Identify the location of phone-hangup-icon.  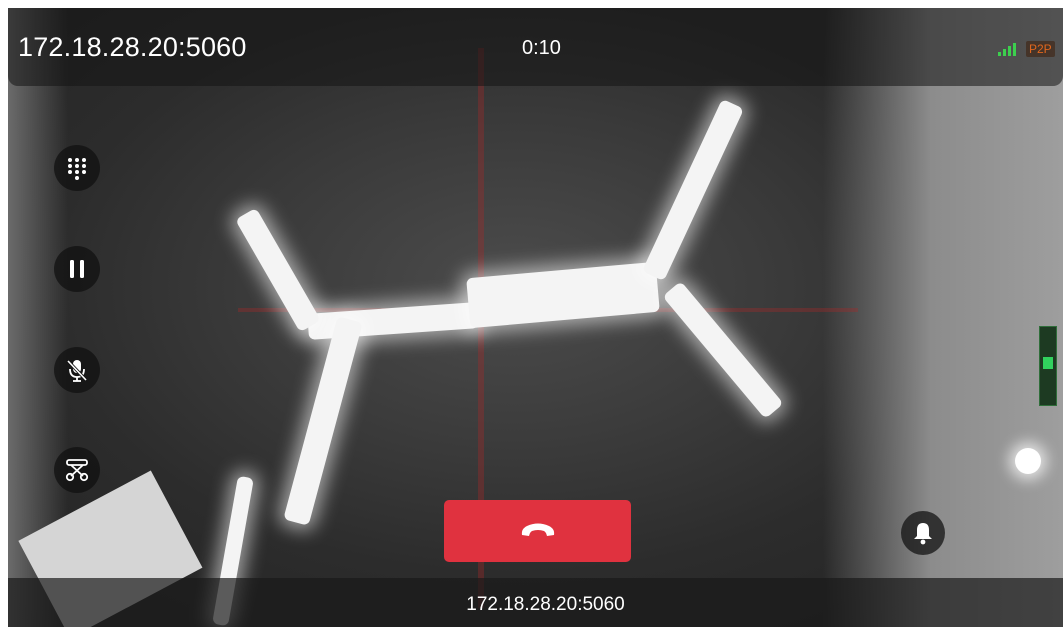
(537, 529).